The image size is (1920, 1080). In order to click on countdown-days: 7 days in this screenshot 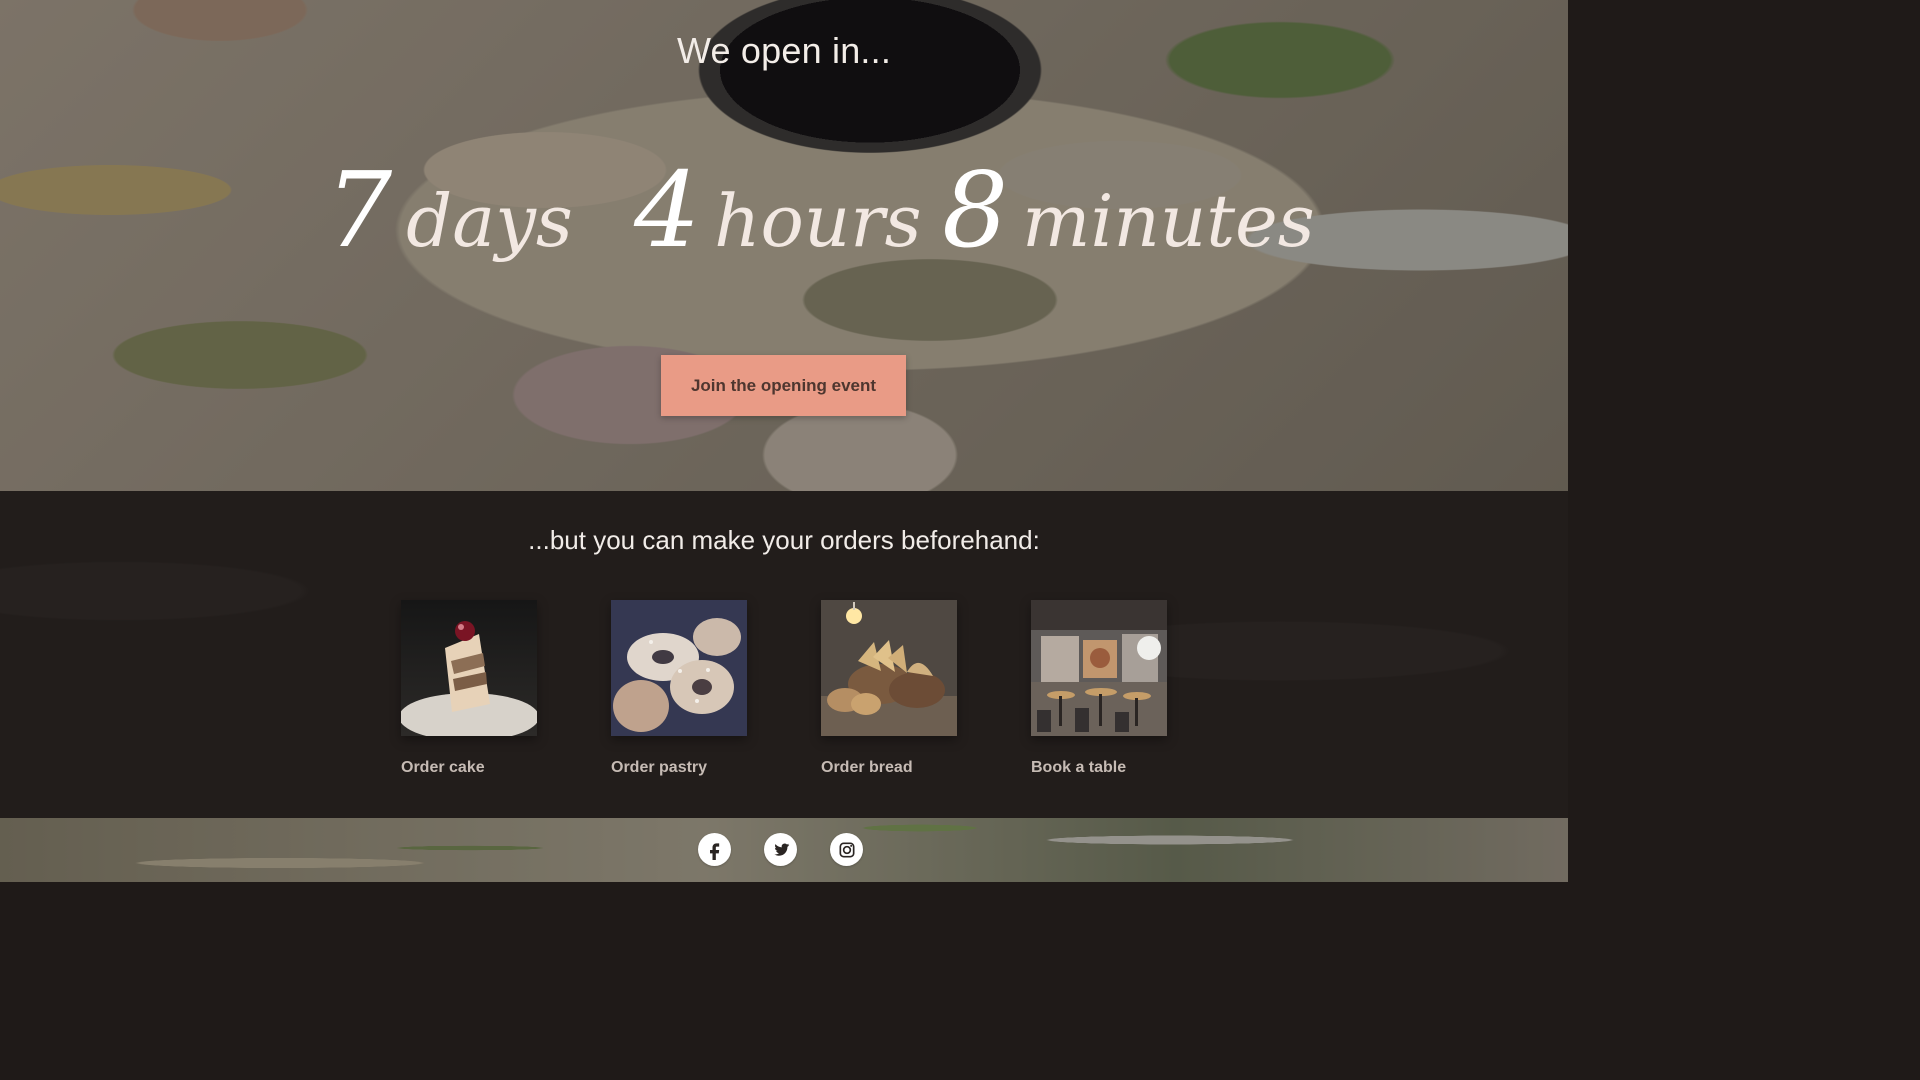, I will do `click(449, 210)`.